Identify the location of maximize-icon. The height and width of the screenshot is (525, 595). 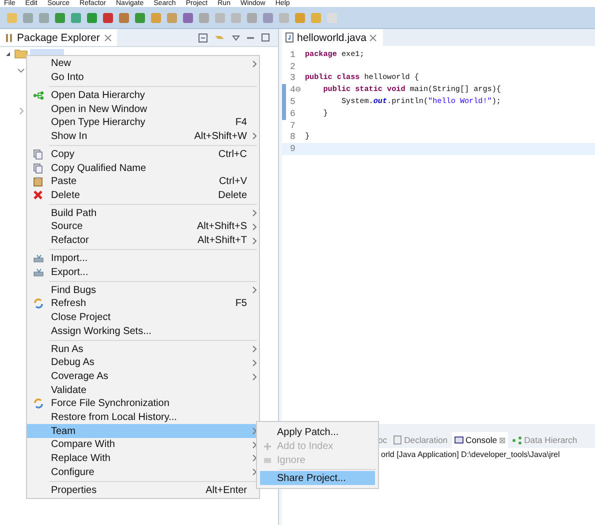
(265, 37).